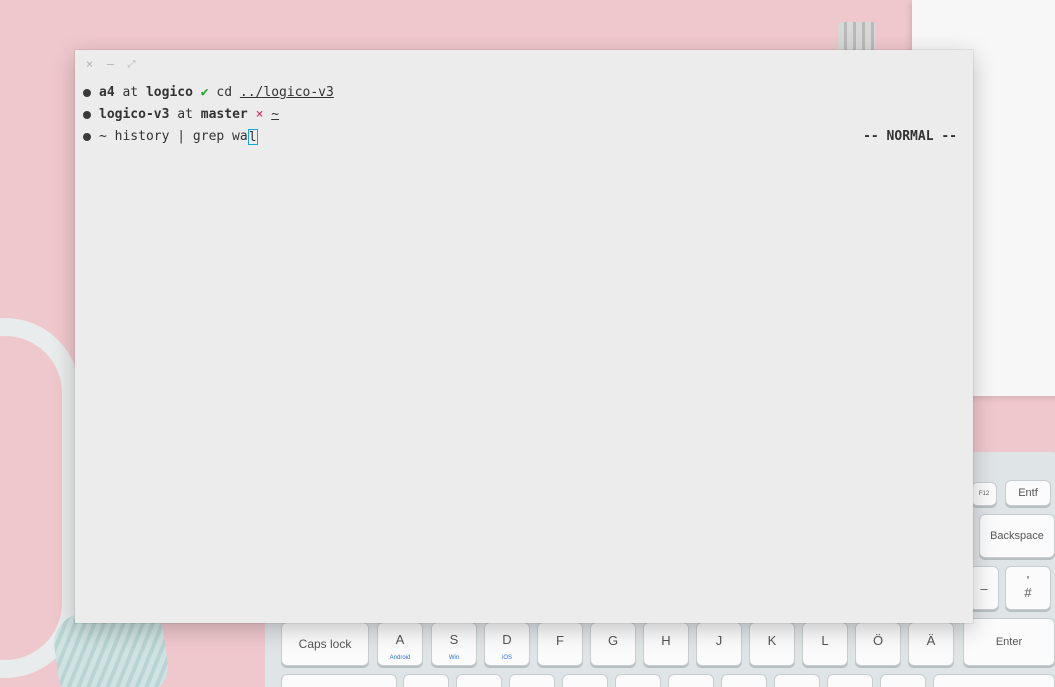  What do you see at coordinates (1009, 642) in the screenshot?
I see `key-enter: Enter` at bounding box center [1009, 642].